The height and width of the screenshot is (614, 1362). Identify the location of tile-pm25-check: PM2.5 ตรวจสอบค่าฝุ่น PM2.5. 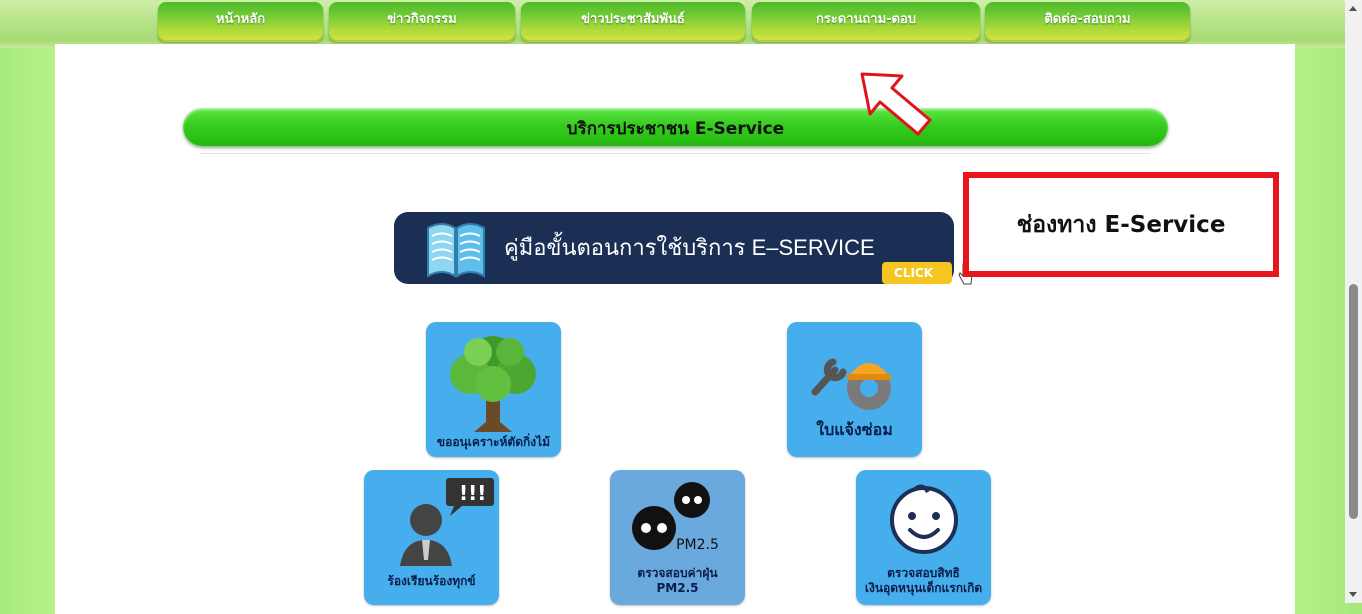
(677, 537).